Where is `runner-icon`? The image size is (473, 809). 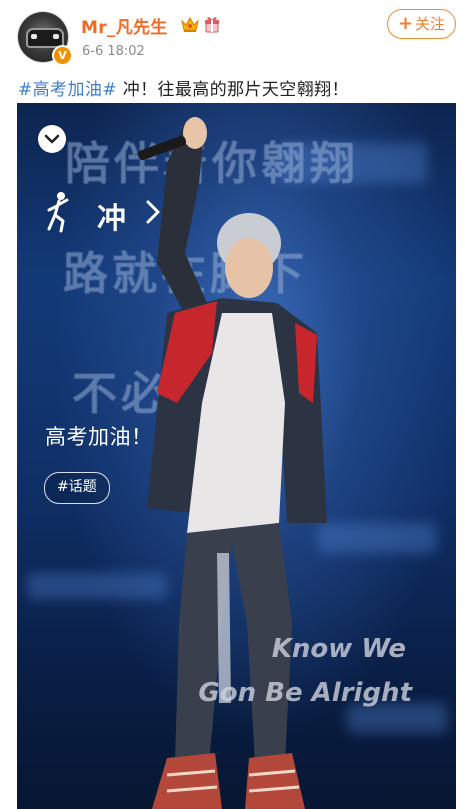 runner-icon is located at coordinates (58, 212).